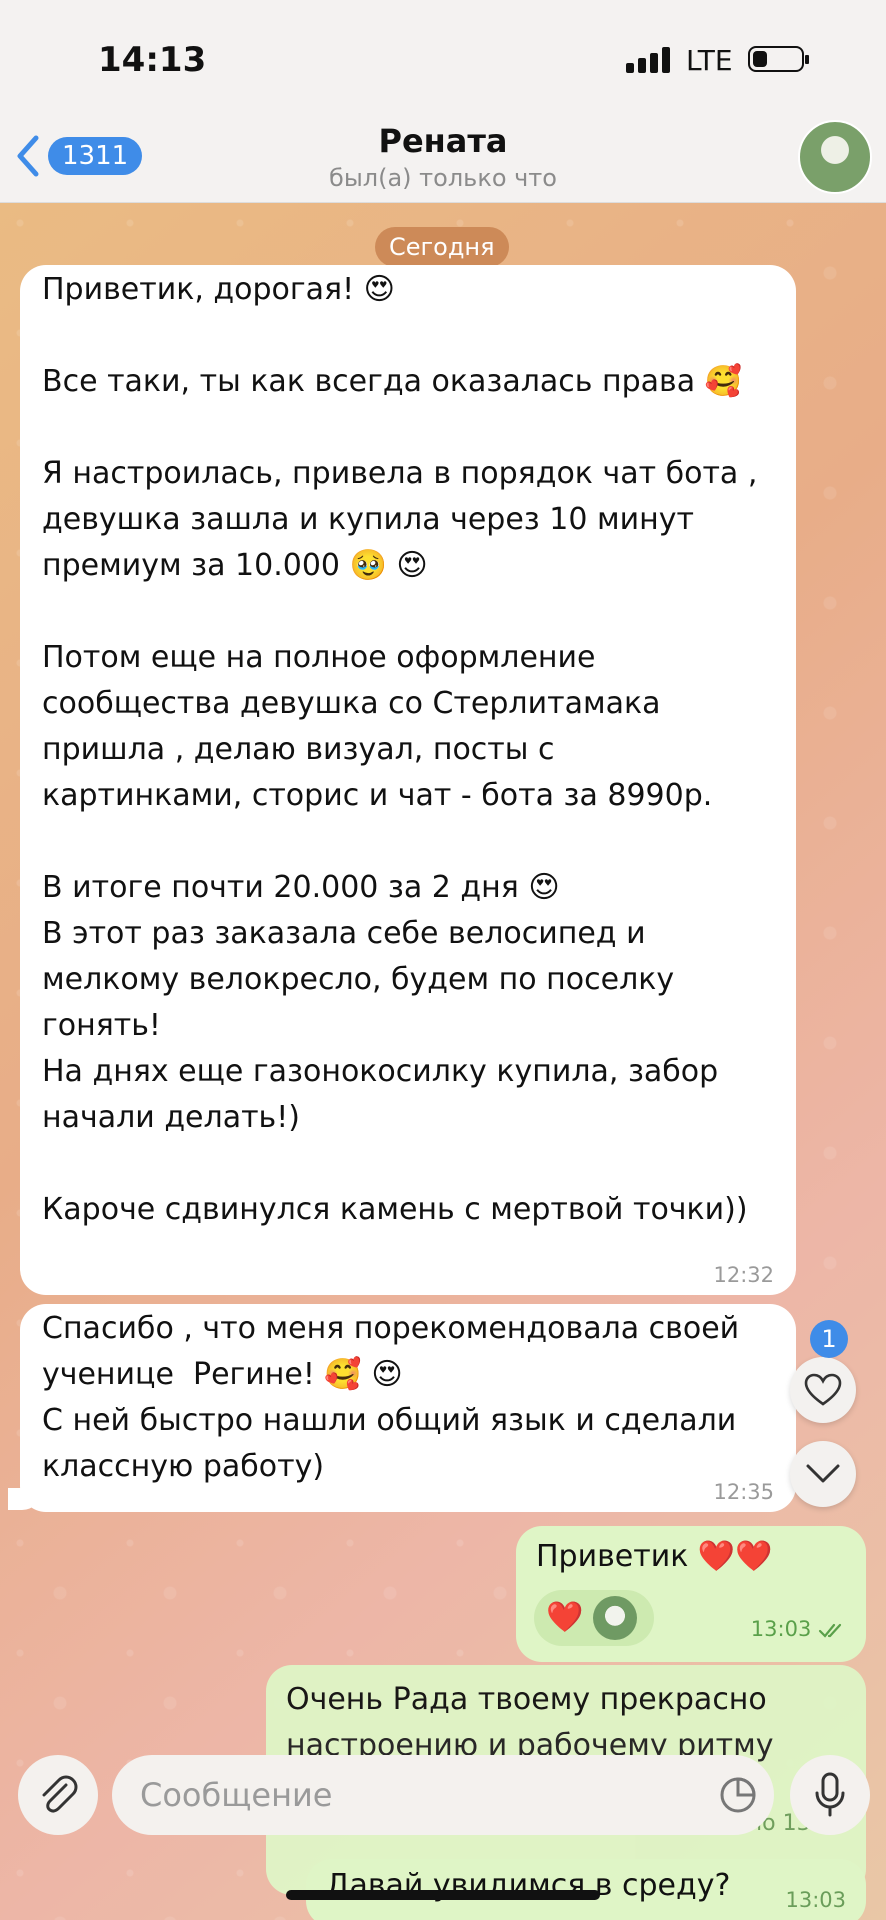 The height and width of the screenshot is (1920, 886). I want to click on message-time-text: 13:03, so click(781, 1629).